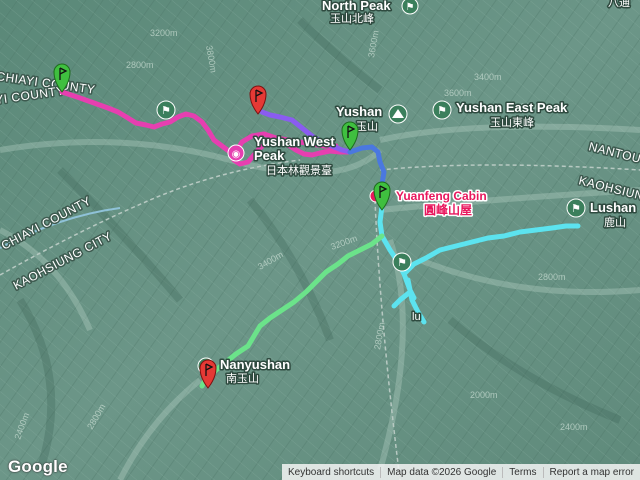  Describe the element at coordinates (331, 472) in the screenshot. I see `keyboard-shortcuts-link: Keyboard shortcuts` at that location.